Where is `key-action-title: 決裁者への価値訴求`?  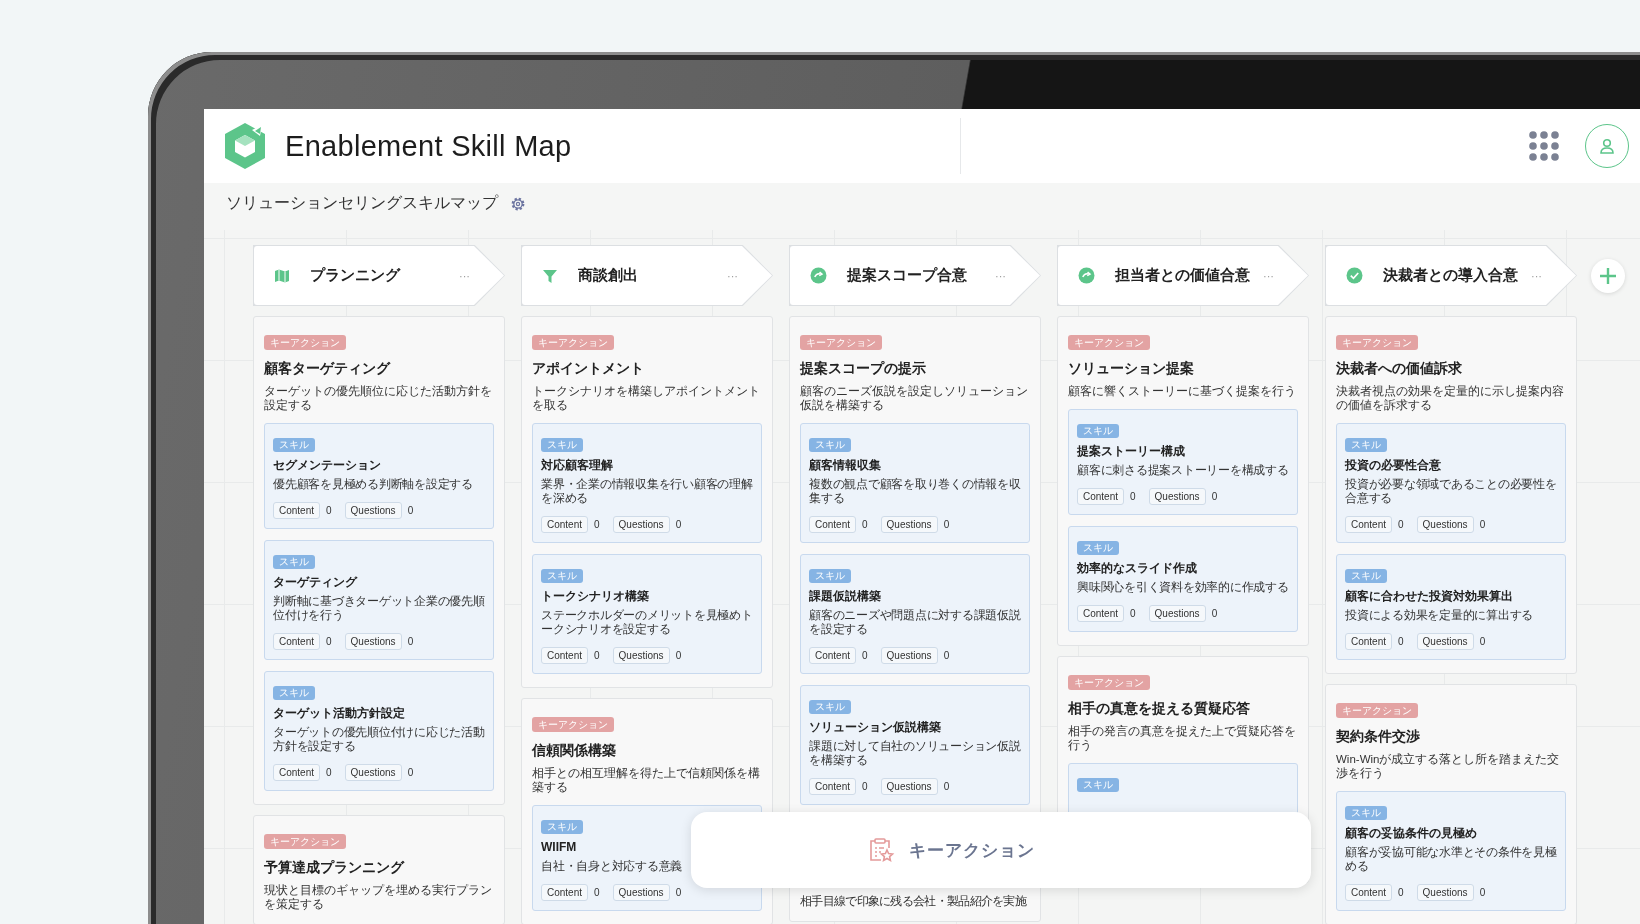
key-action-title: 決裁者への価値訴求 is located at coordinates (1399, 368).